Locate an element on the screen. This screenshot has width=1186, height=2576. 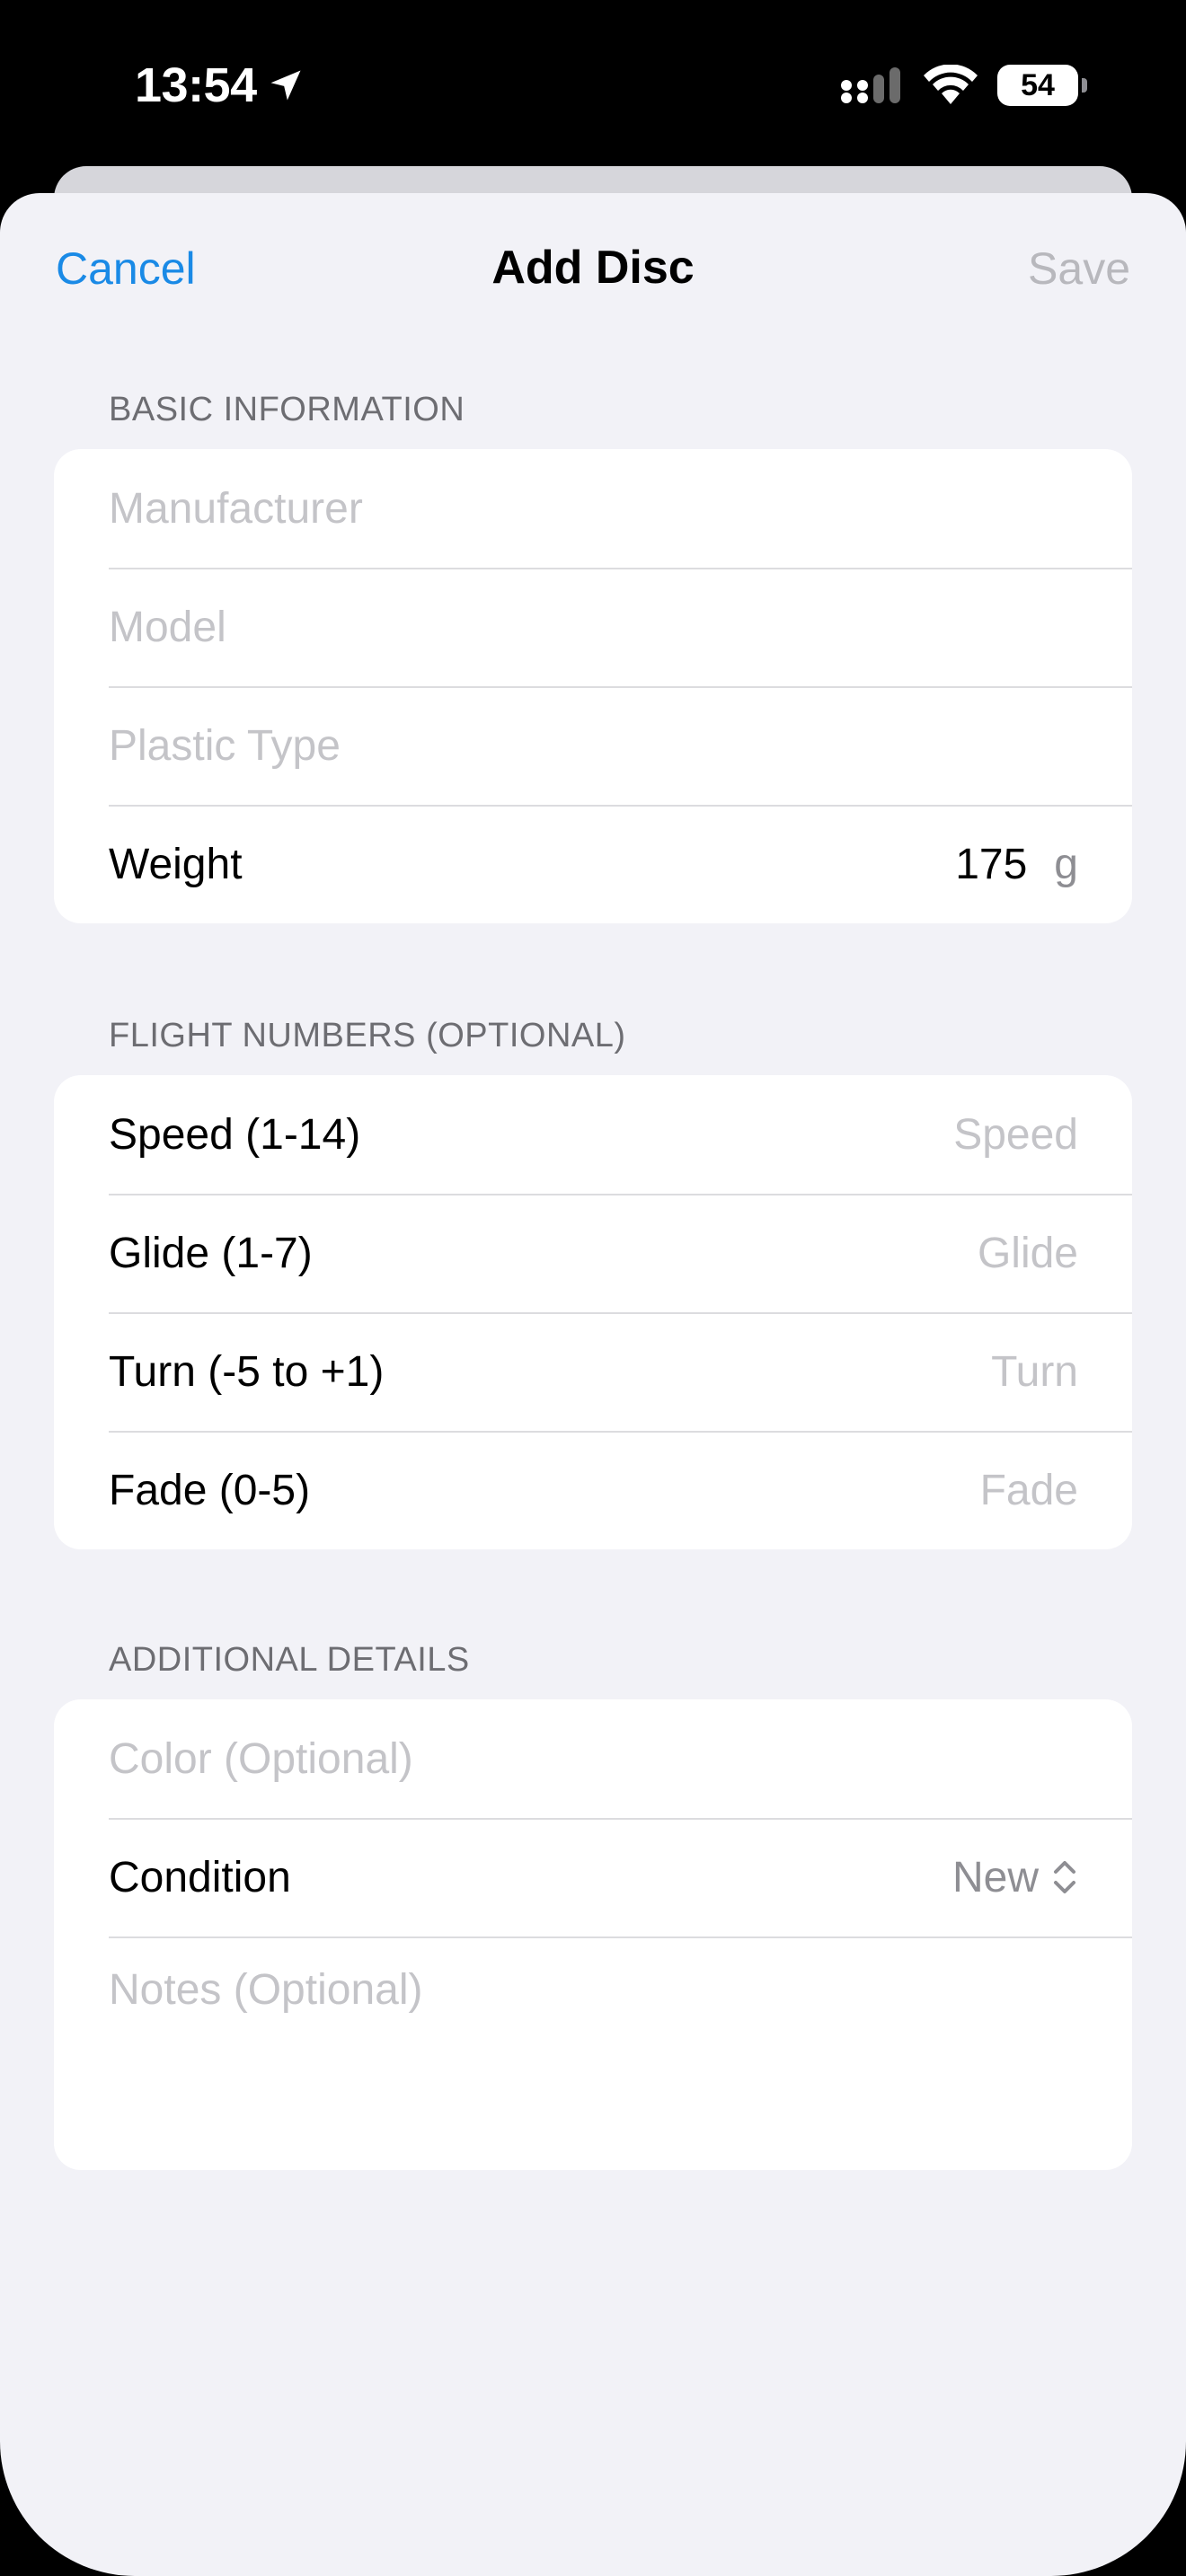
color-placeholder: Color (Optional) is located at coordinates (261, 1758).